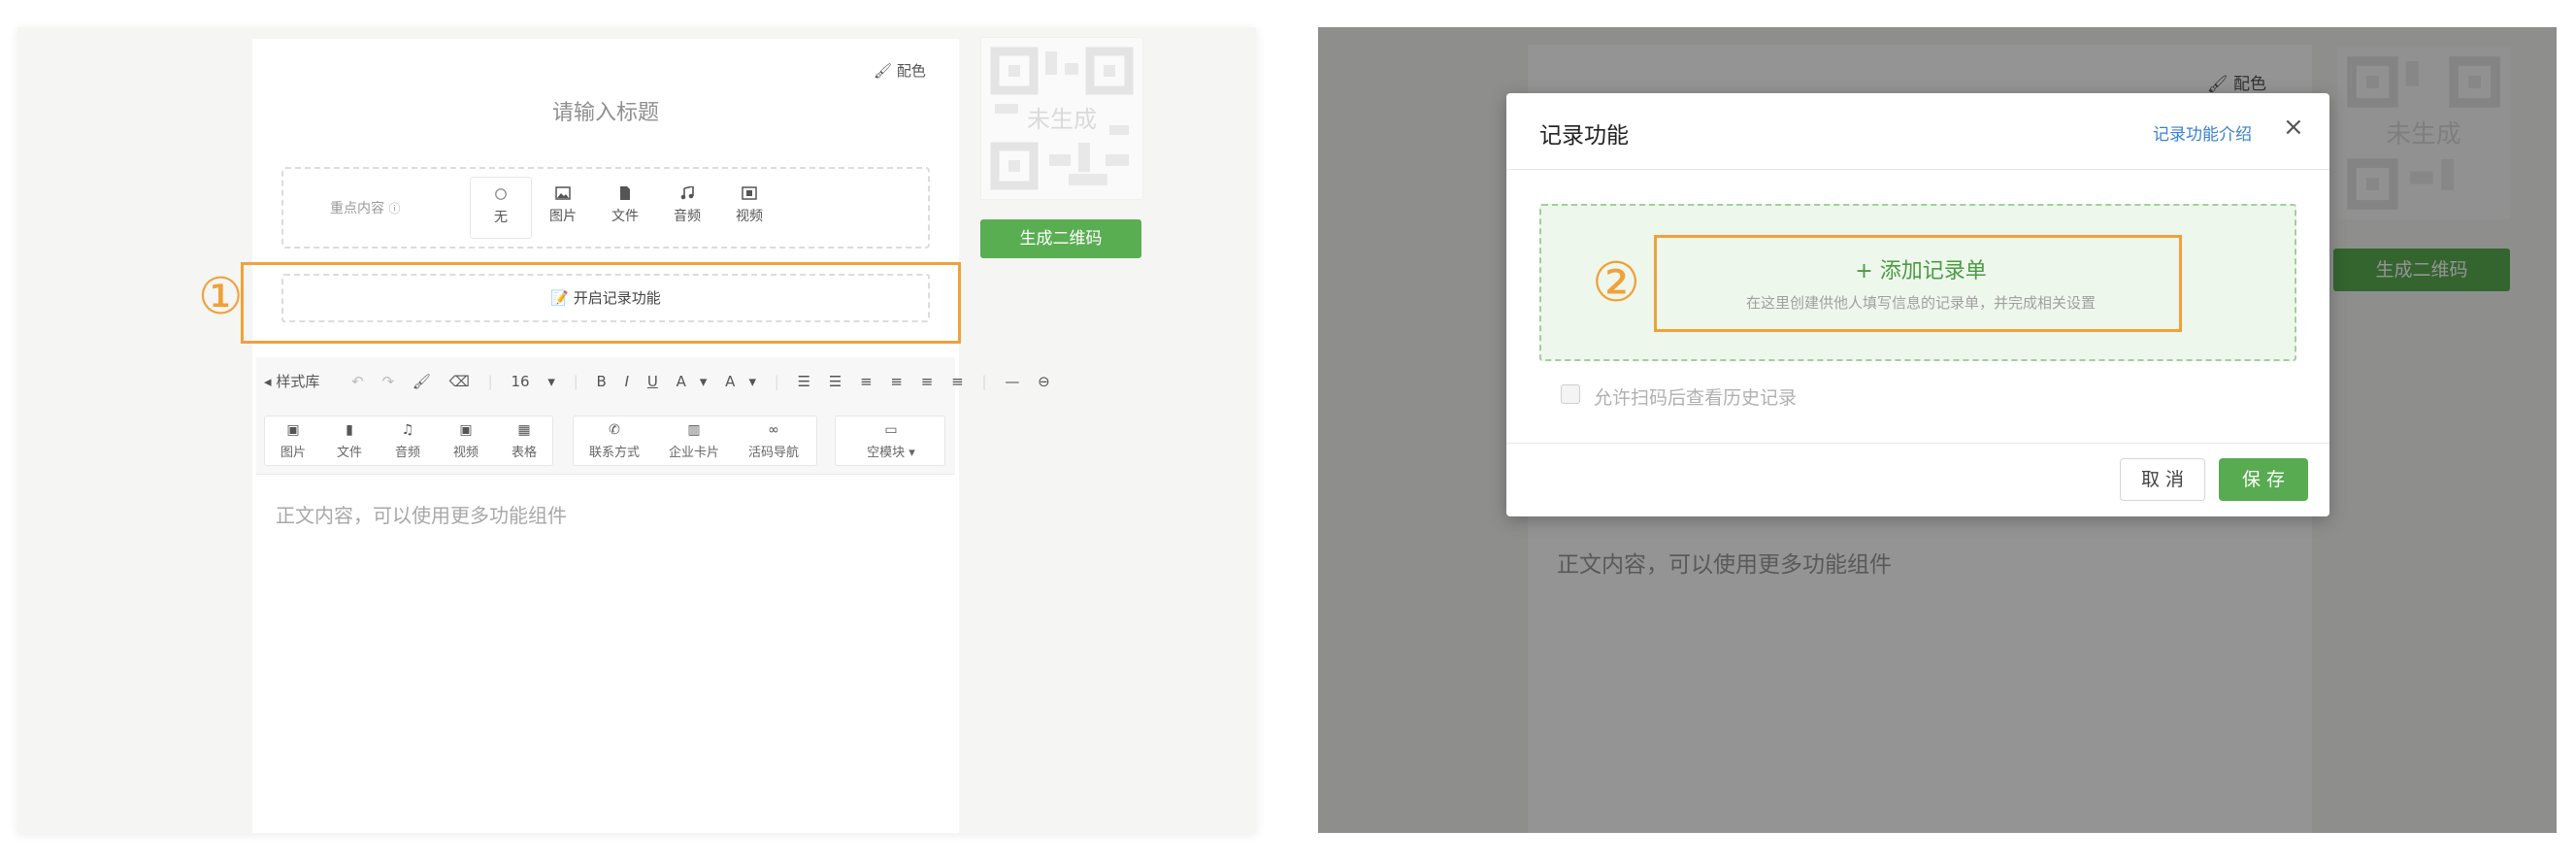 Image resolution: width=2576 pixels, height=864 pixels. What do you see at coordinates (388, 381) in the screenshot?
I see `redo-icon: ↷` at bounding box center [388, 381].